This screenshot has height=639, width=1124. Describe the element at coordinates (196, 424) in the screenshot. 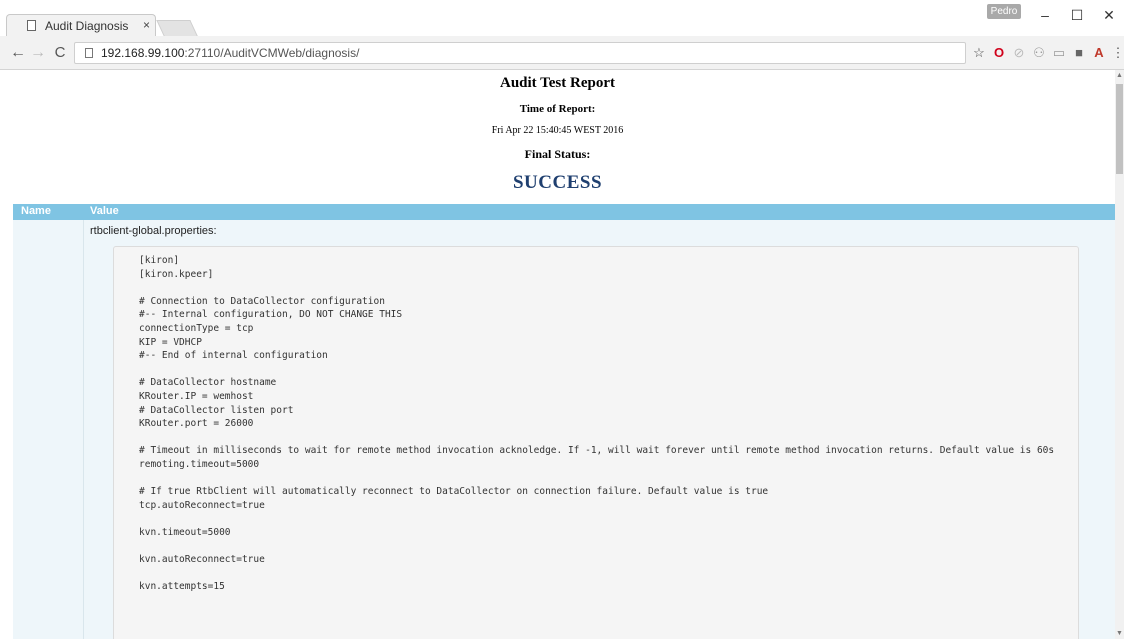

I see `code-line: KRouter.port = 26000` at that location.